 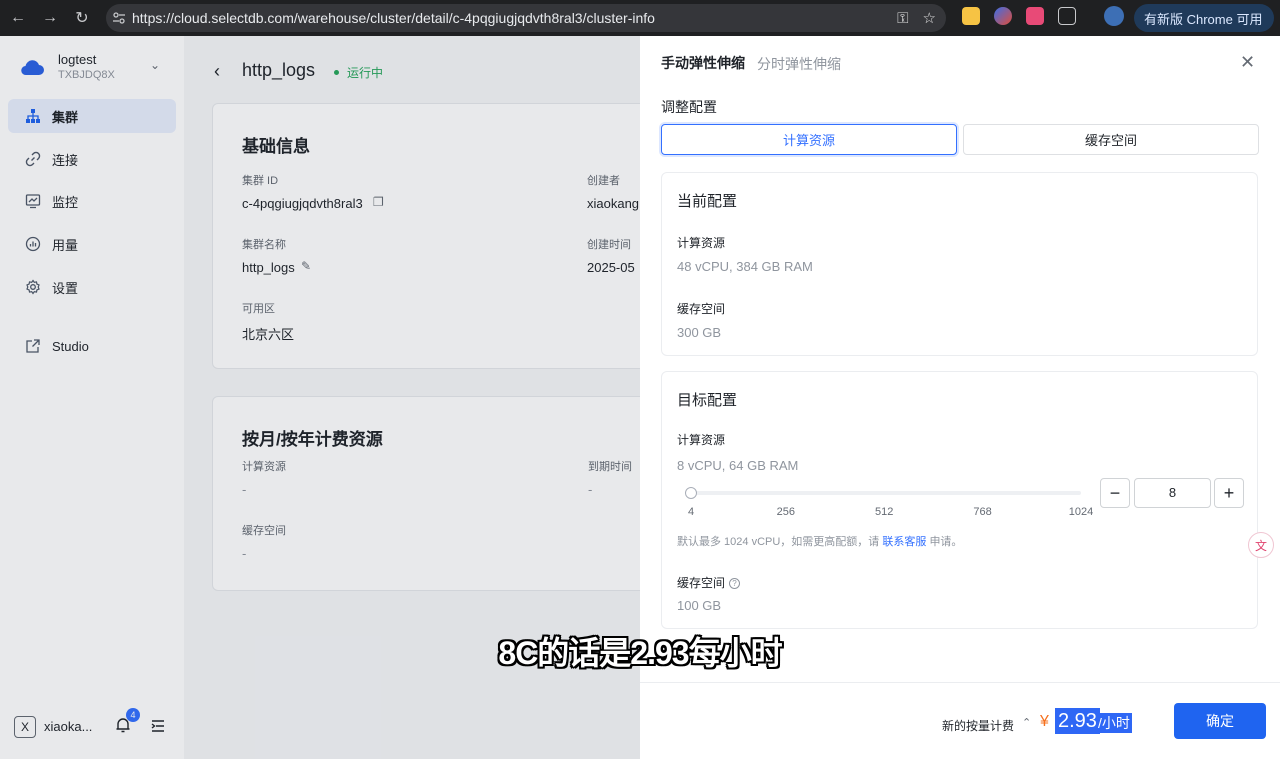 What do you see at coordinates (1220, 721) in the screenshot?
I see `confirm-button: 确定` at bounding box center [1220, 721].